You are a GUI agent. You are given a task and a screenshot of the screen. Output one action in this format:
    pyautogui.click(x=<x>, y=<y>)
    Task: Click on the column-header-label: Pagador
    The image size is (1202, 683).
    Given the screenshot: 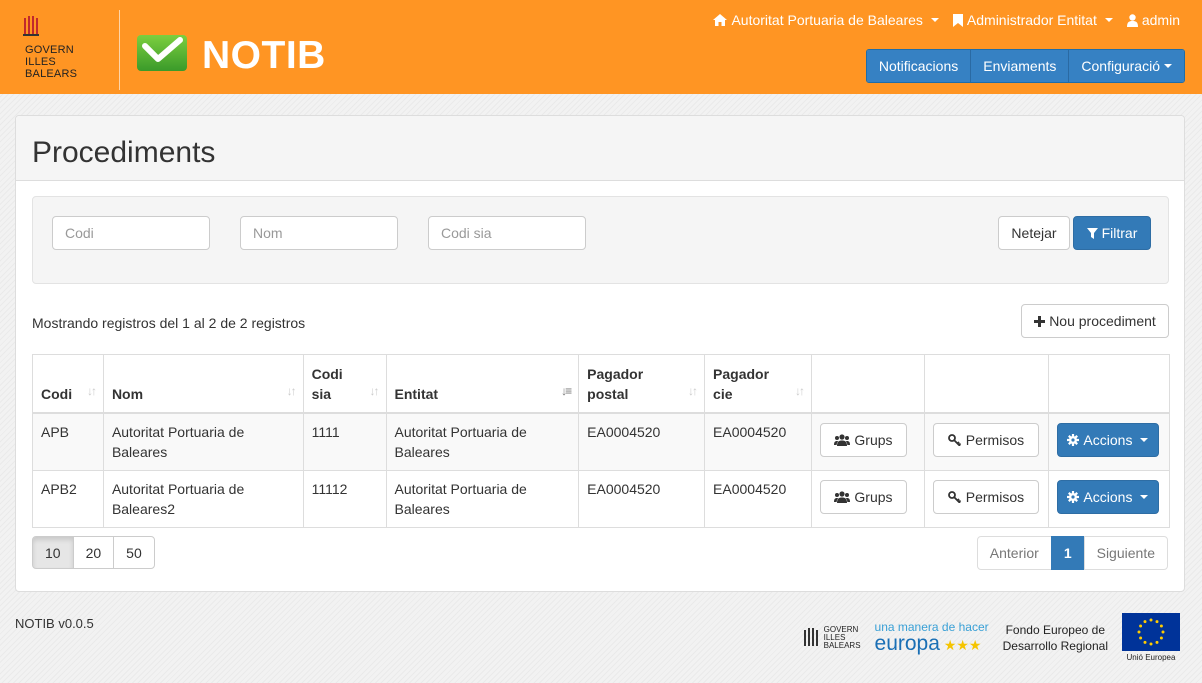 What is the action you would take?
    pyautogui.click(x=741, y=373)
    